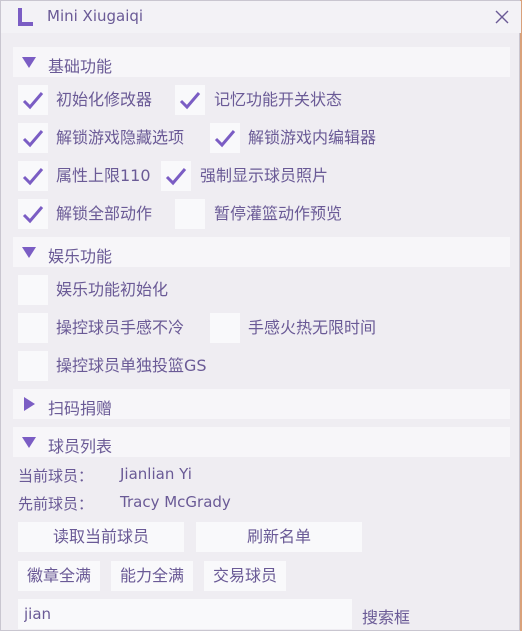  Describe the element at coordinates (131, 365) in the screenshot. I see `option-label-solo-shot-gs: 操控球员单独投篮GS` at that location.